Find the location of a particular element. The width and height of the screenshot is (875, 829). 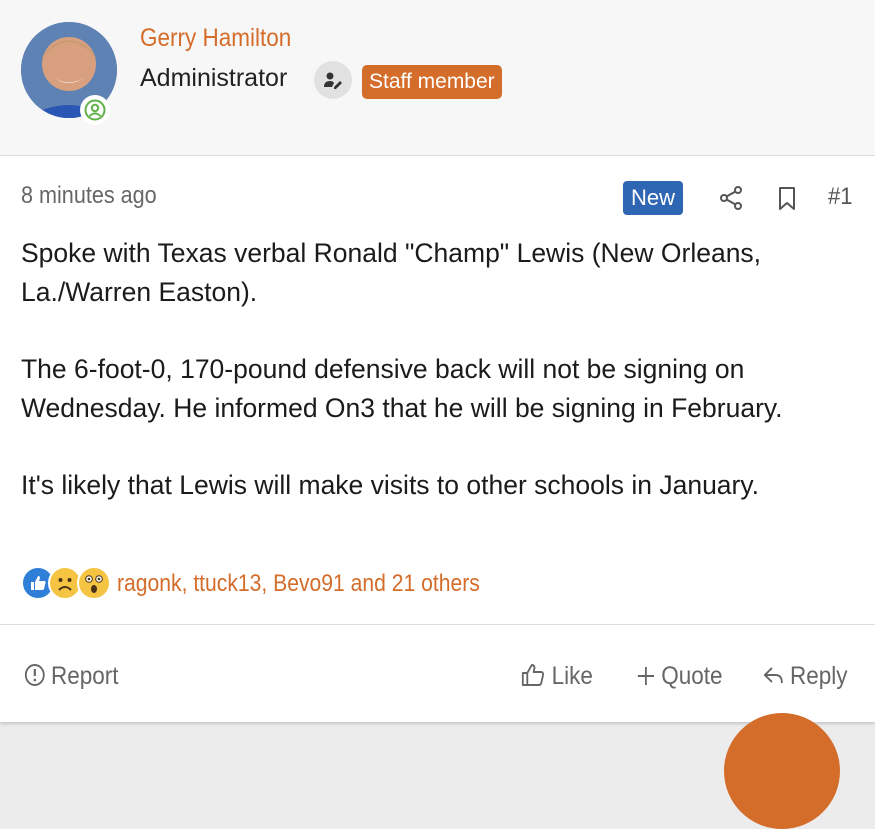

thumbs-up-icon is located at coordinates (533, 675).